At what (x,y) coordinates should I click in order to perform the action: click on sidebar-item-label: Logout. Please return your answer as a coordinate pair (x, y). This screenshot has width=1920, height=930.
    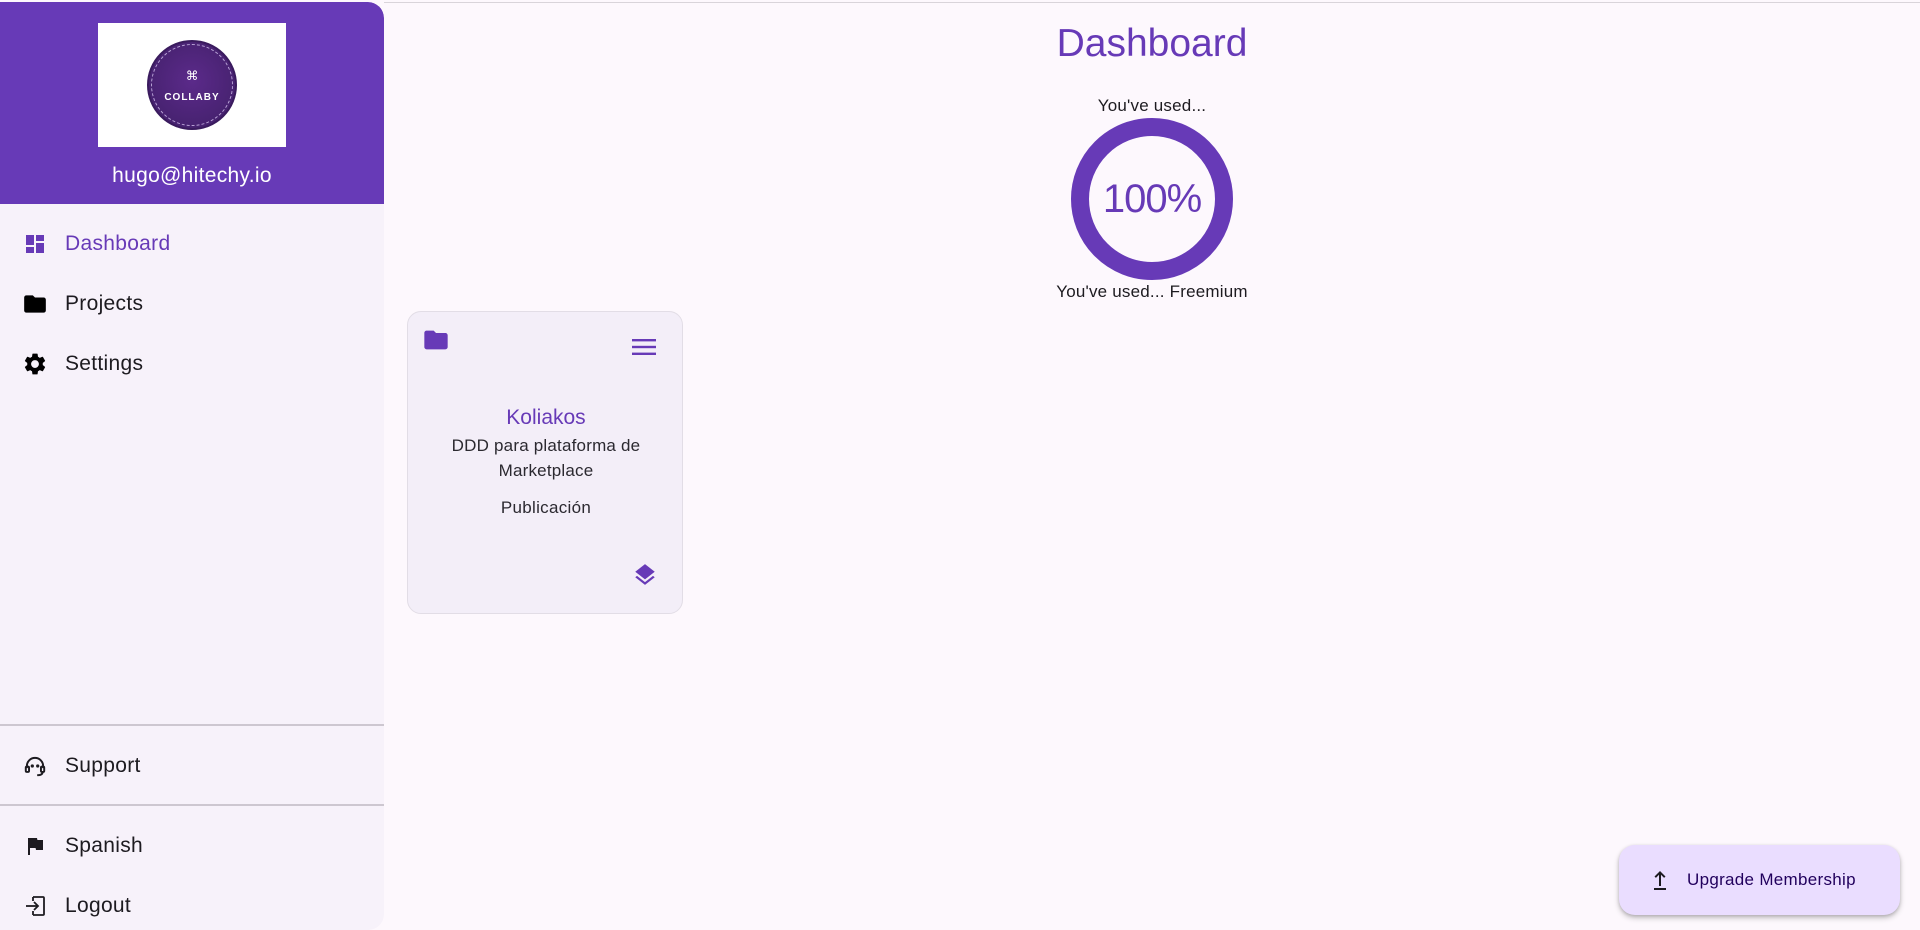
    Looking at the image, I should click on (98, 905).